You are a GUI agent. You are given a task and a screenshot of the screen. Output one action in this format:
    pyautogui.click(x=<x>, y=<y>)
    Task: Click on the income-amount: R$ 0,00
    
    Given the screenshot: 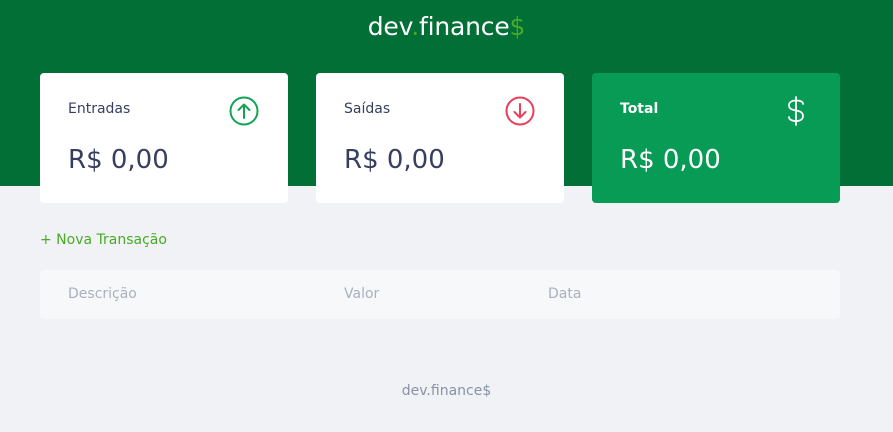 What is the action you would take?
    pyautogui.click(x=118, y=160)
    